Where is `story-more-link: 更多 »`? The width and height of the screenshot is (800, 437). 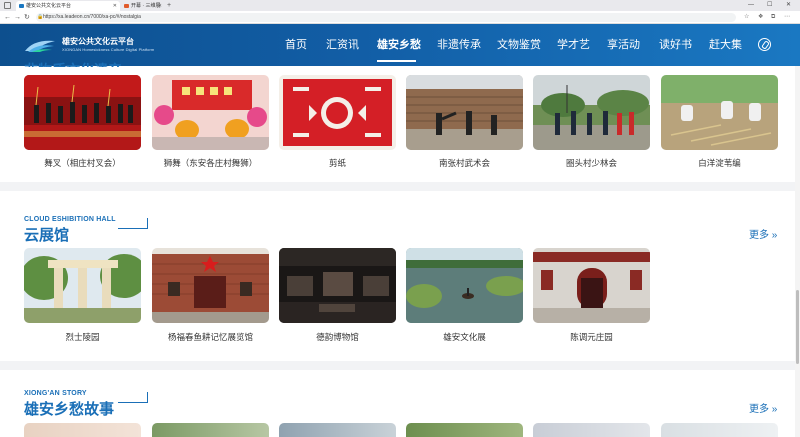 story-more-link: 更多 » is located at coordinates (763, 407).